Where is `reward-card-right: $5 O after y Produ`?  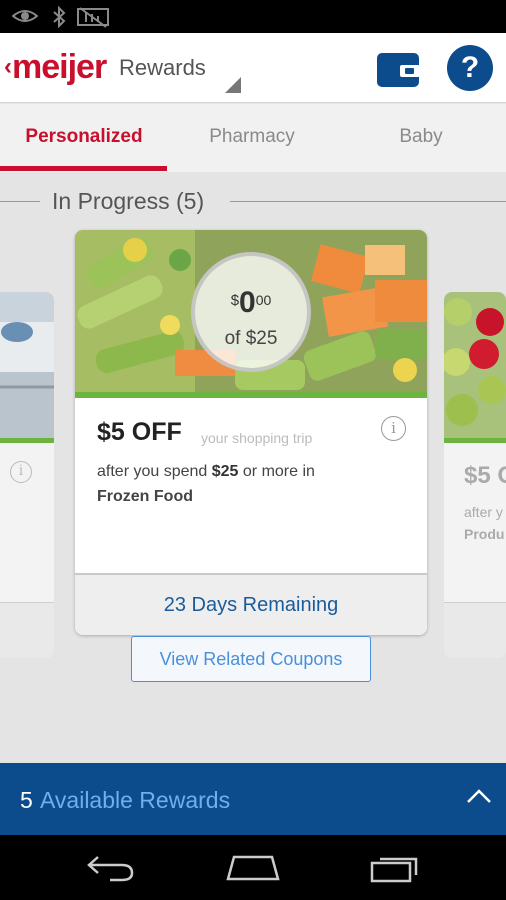
reward-card-right: $5 O after y Produ is located at coordinates (475, 475).